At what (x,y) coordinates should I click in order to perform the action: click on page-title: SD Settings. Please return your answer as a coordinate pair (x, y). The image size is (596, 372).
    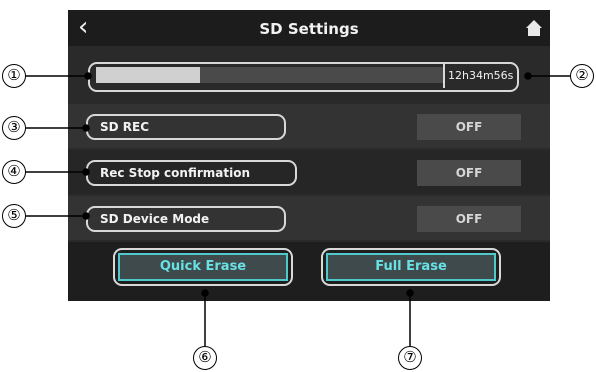
    Looking at the image, I should click on (309, 29).